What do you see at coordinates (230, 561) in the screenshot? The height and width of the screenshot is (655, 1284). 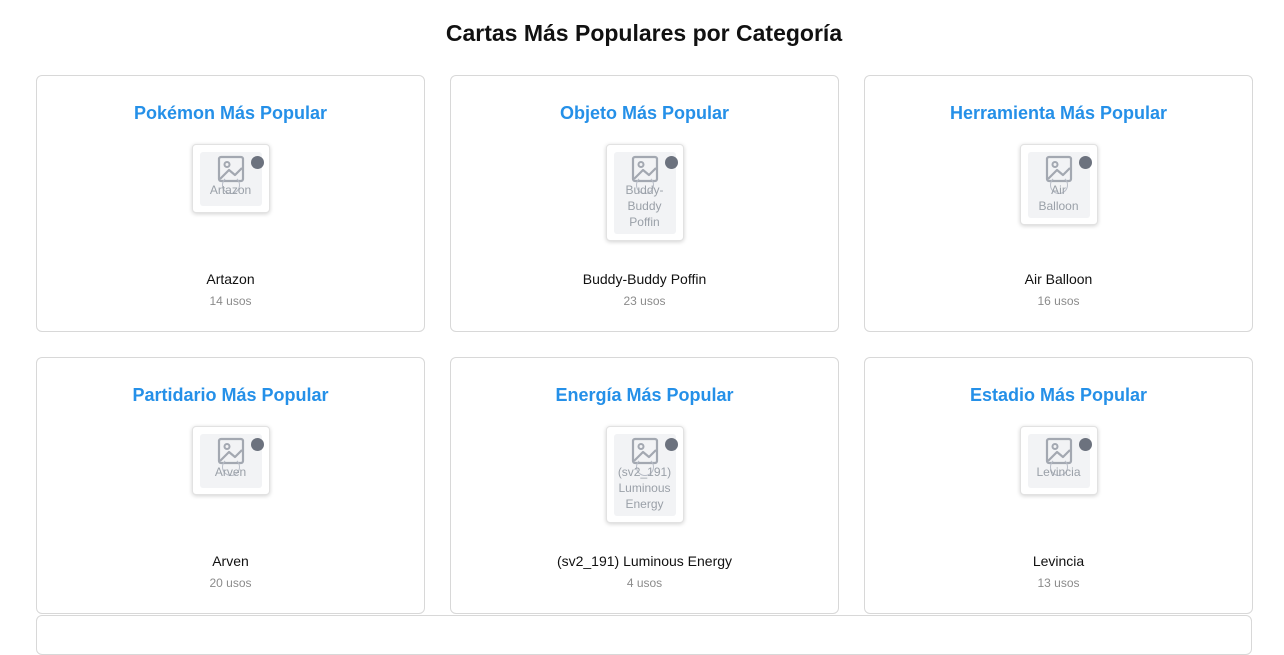 I see `card-name: Arven` at bounding box center [230, 561].